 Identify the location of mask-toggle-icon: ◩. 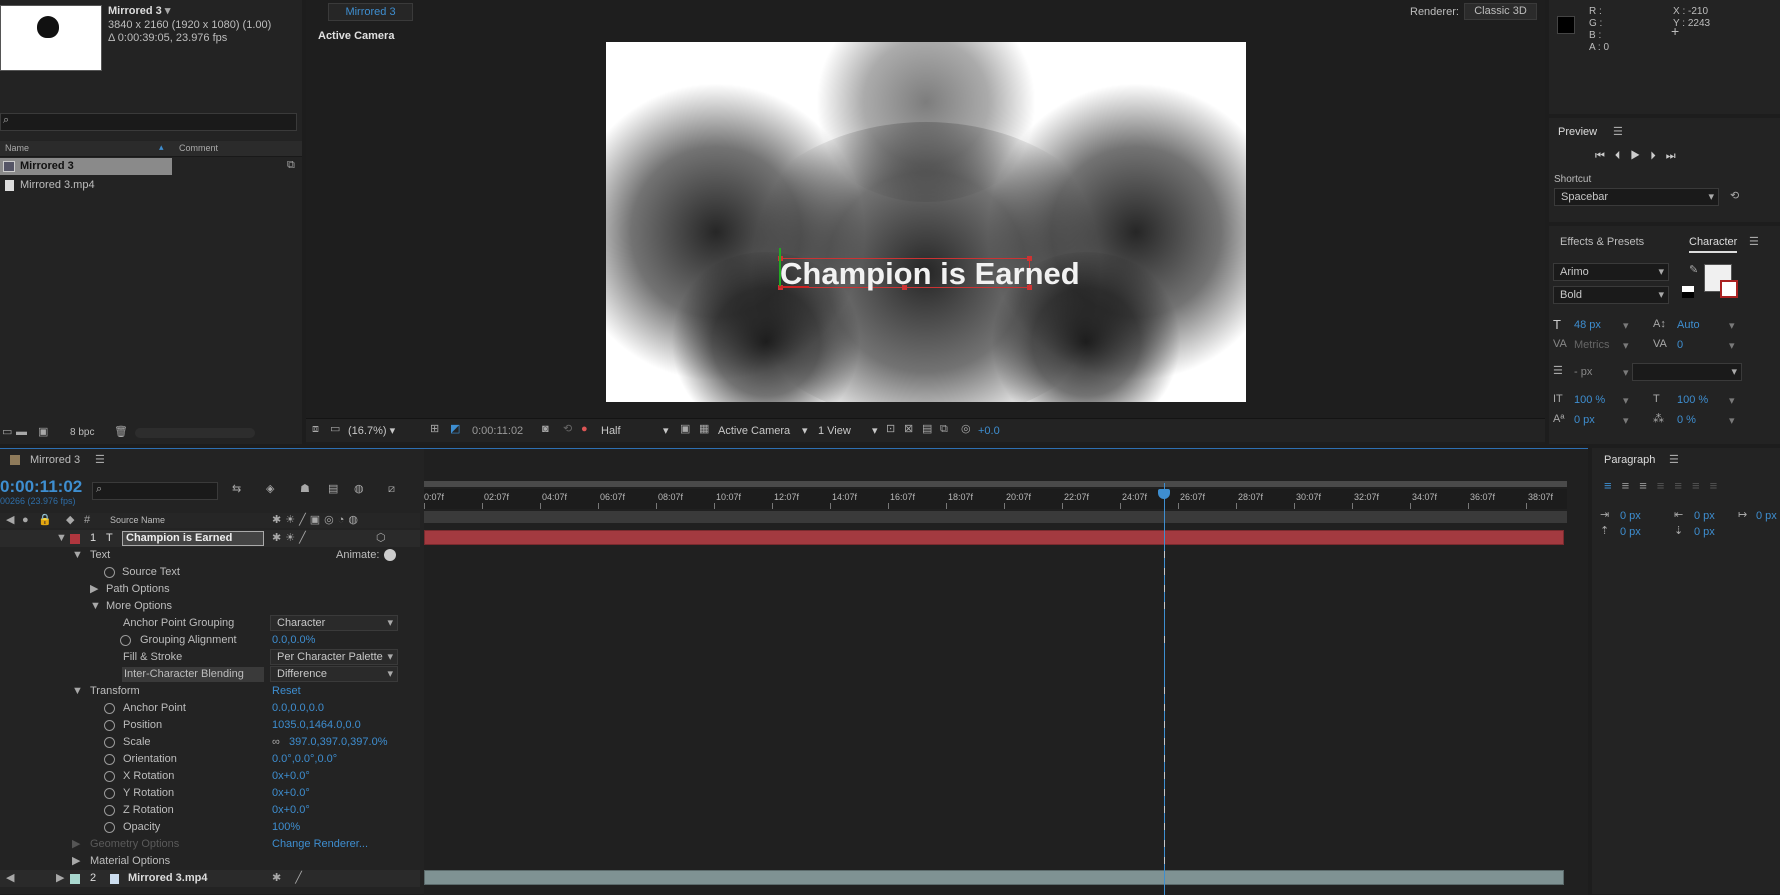
(455, 429).